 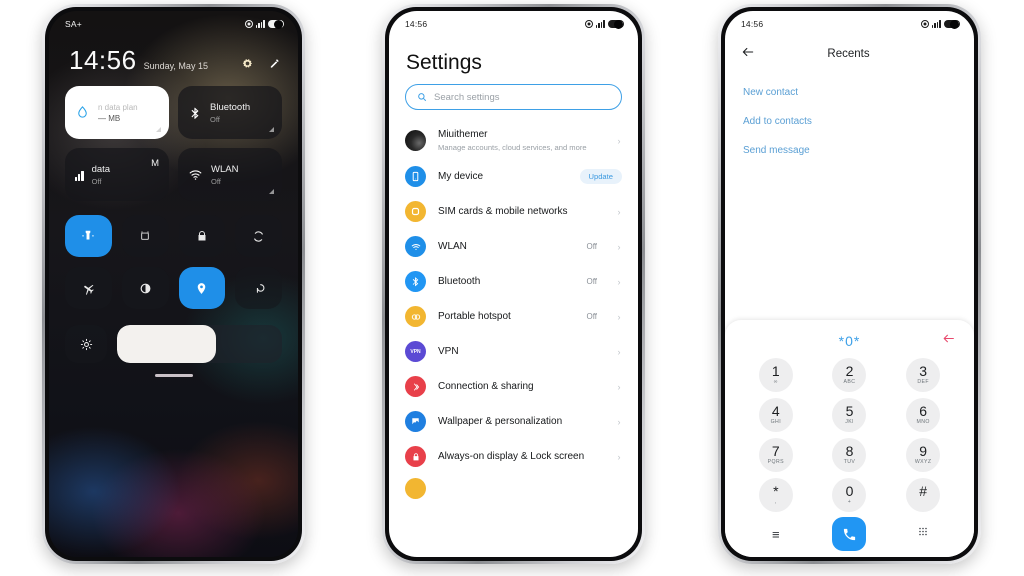 I want to click on dark-mode-toggle, so click(x=145, y=288).